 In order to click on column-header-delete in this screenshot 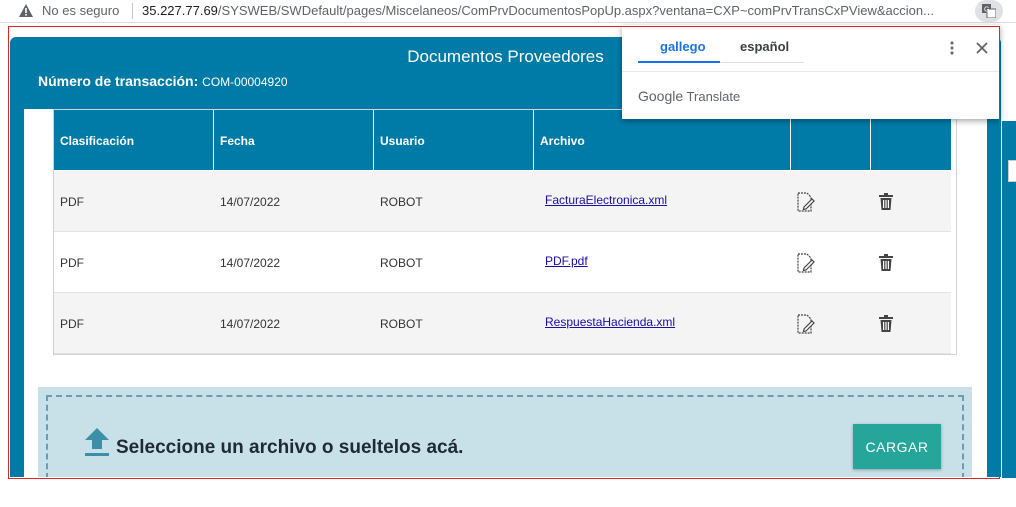, I will do `click(911, 140)`.